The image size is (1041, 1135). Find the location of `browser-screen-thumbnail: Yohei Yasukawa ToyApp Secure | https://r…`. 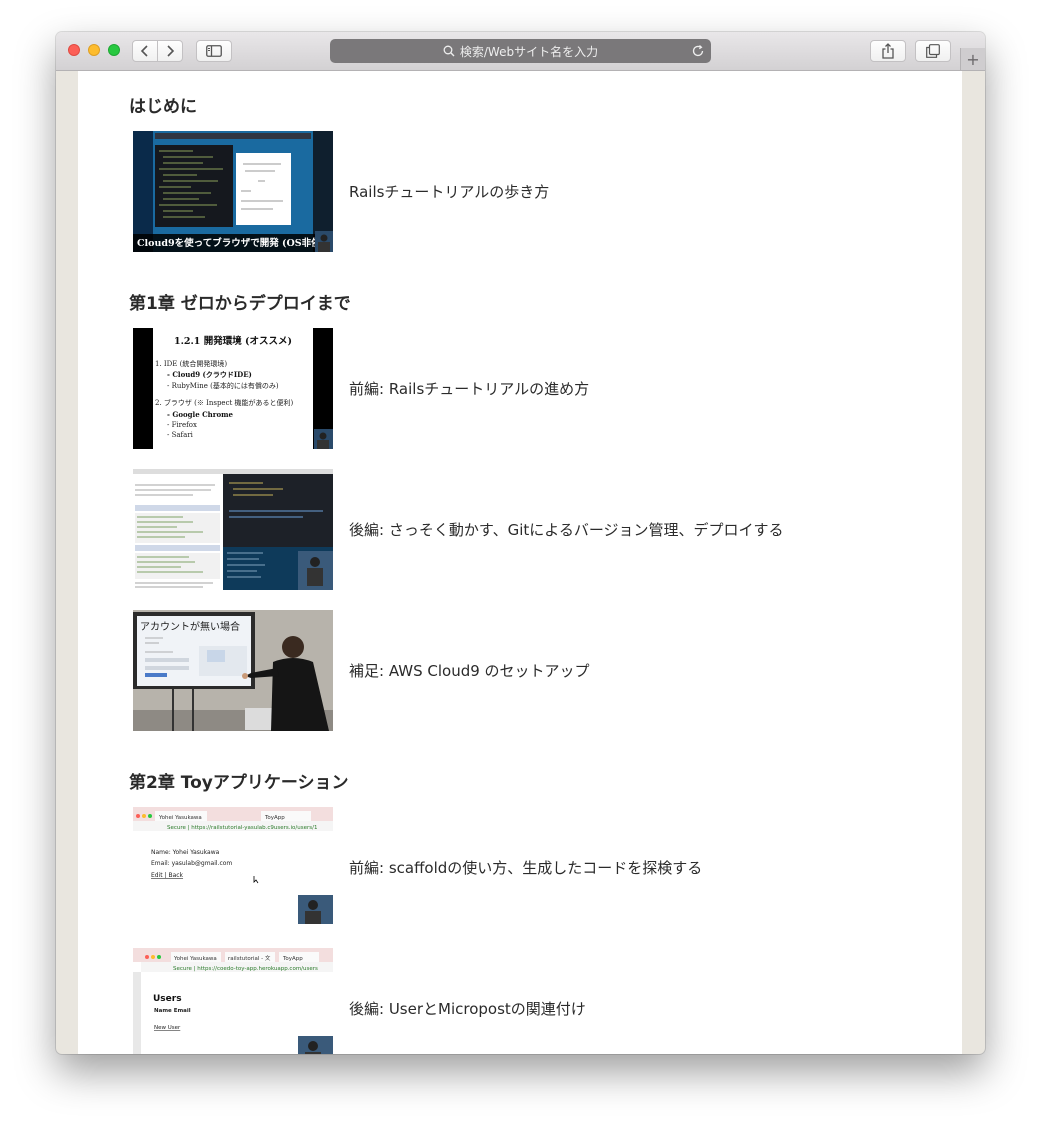

browser-screen-thumbnail: Yohei Yasukawa ToyApp Secure | https://r… is located at coordinates (233, 867).